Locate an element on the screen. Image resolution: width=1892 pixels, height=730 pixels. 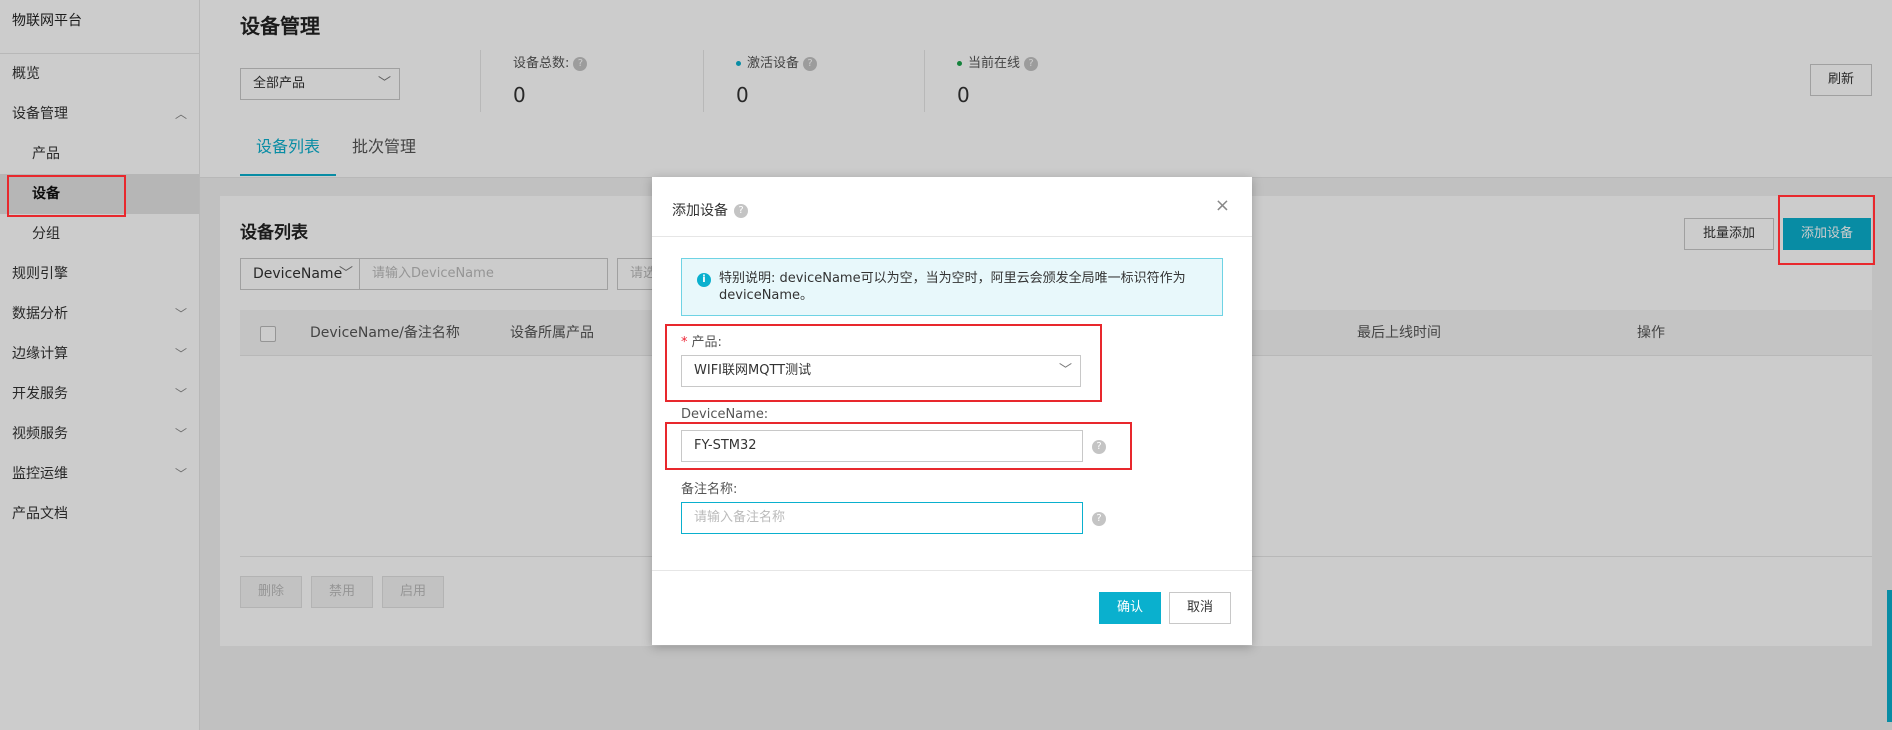
annotation-box-add-device is located at coordinates (1826, 230).